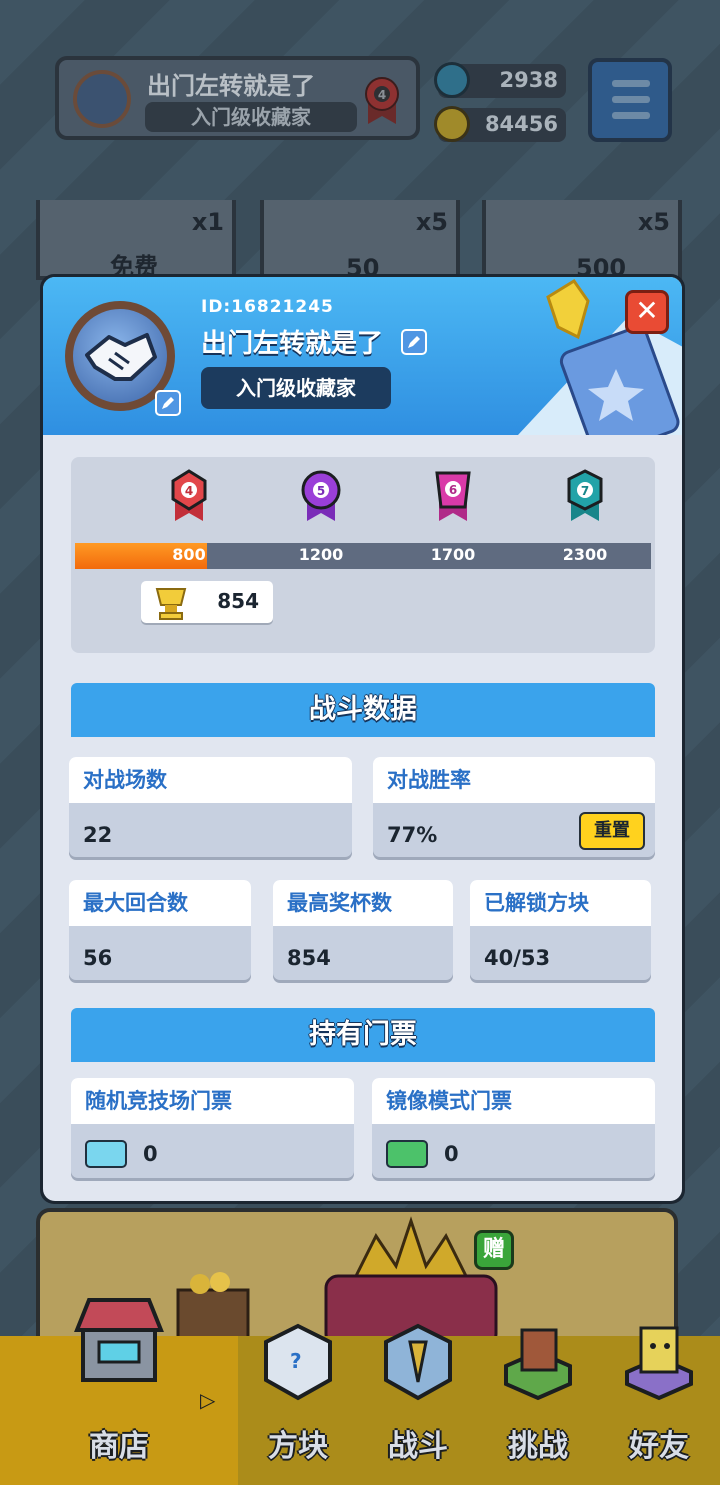 Image resolution: width=720 pixels, height=1485 pixels. Describe the element at coordinates (363, 555) in the screenshot. I see `rank-track: 4 5 6 7 800 1200 1700 2300 854` at that location.